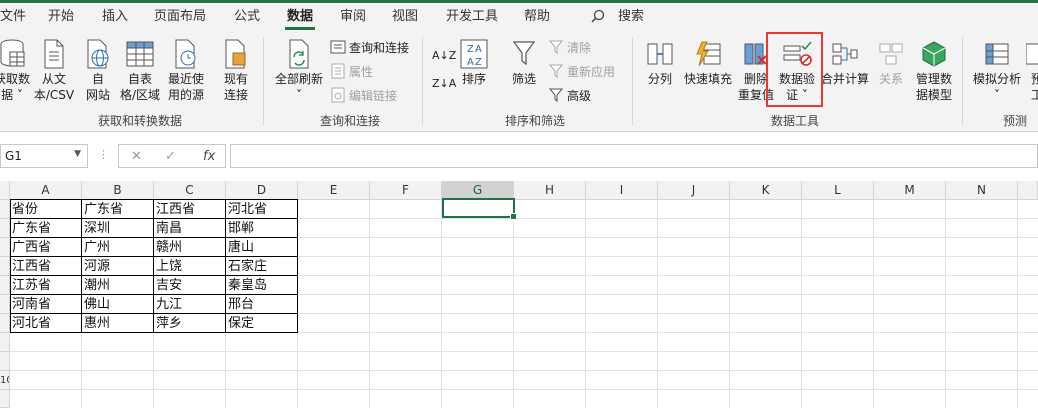 This screenshot has width=1038, height=408. What do you see at coordinates (581, 71) in the screenshot?
I see `reapply-button: 重新应用` at bounding box center [581, 71].